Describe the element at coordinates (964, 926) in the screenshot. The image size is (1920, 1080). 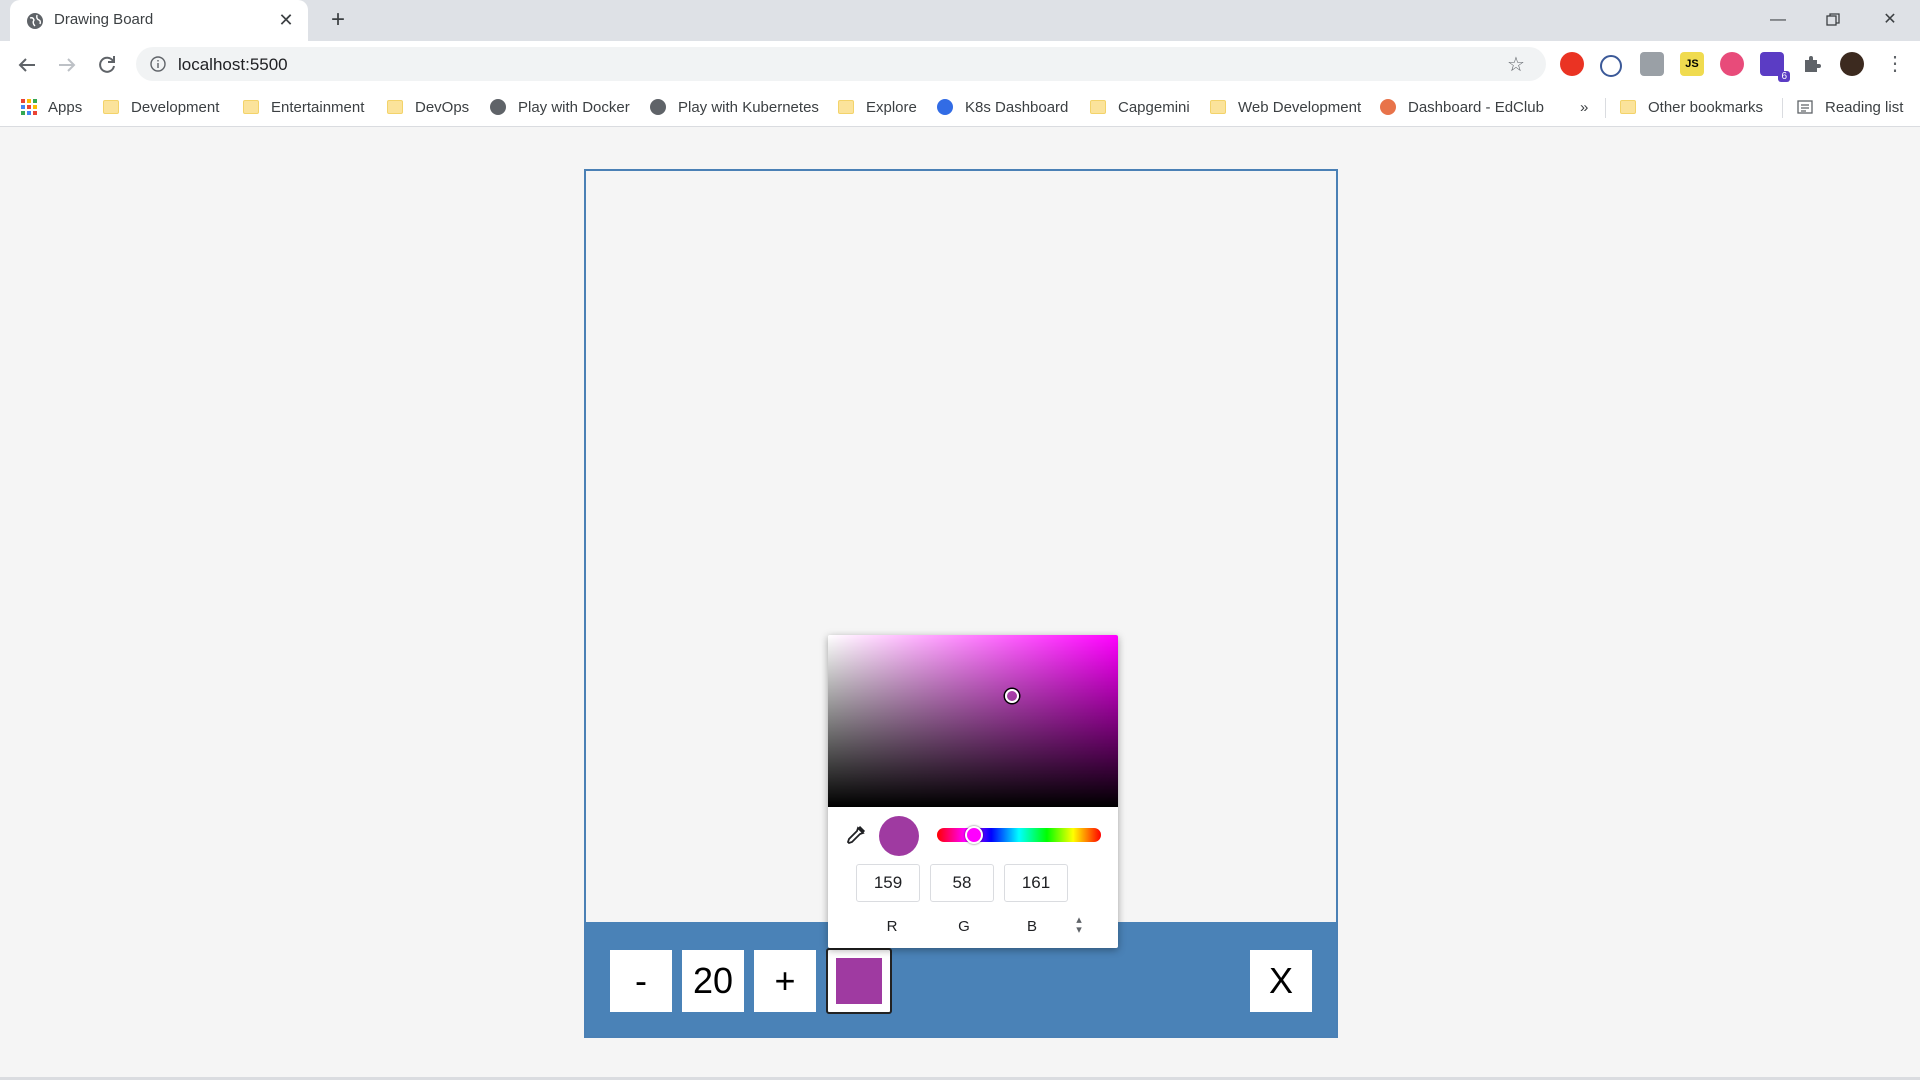
I see `green-label: G` at that location.